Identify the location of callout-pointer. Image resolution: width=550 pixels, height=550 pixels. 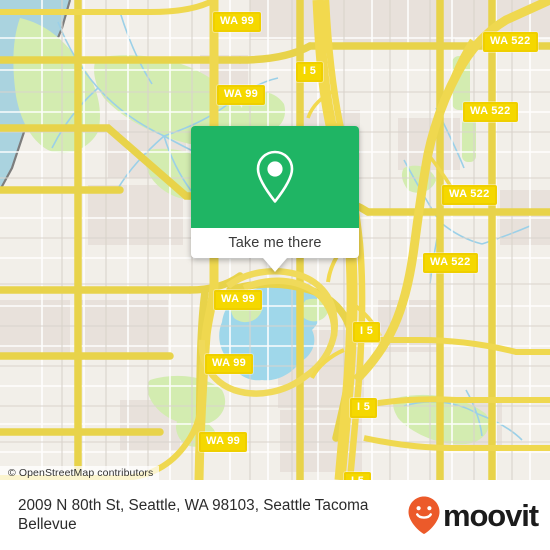
(275, 265).